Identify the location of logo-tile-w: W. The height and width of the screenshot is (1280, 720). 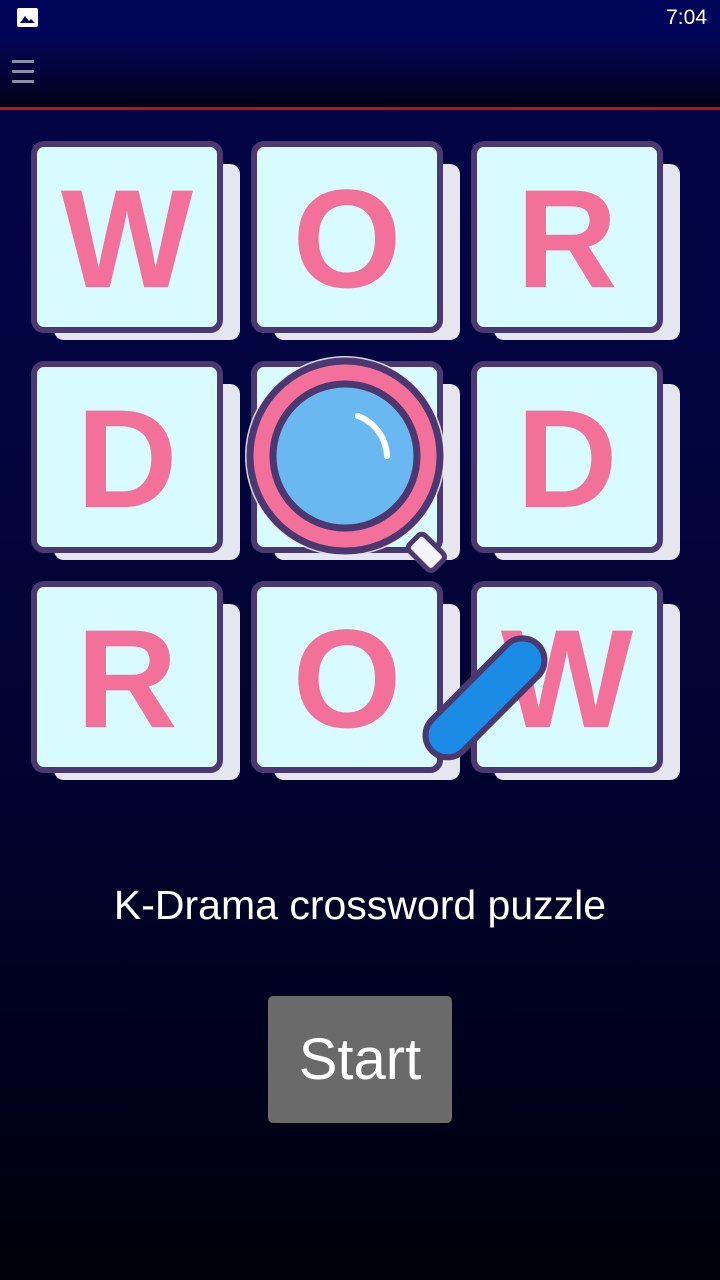
(135, 240).